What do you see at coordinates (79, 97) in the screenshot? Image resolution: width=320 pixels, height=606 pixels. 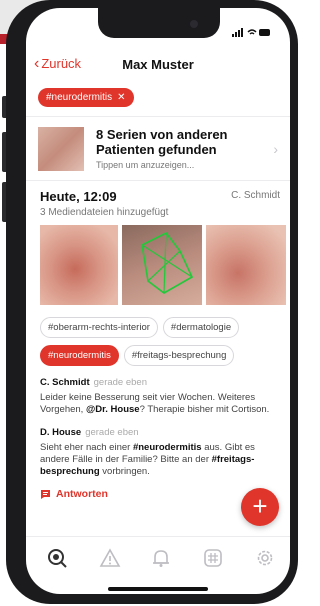 I see `filter-chip-label: #neurodermitis` at bounding box center [79, 97].